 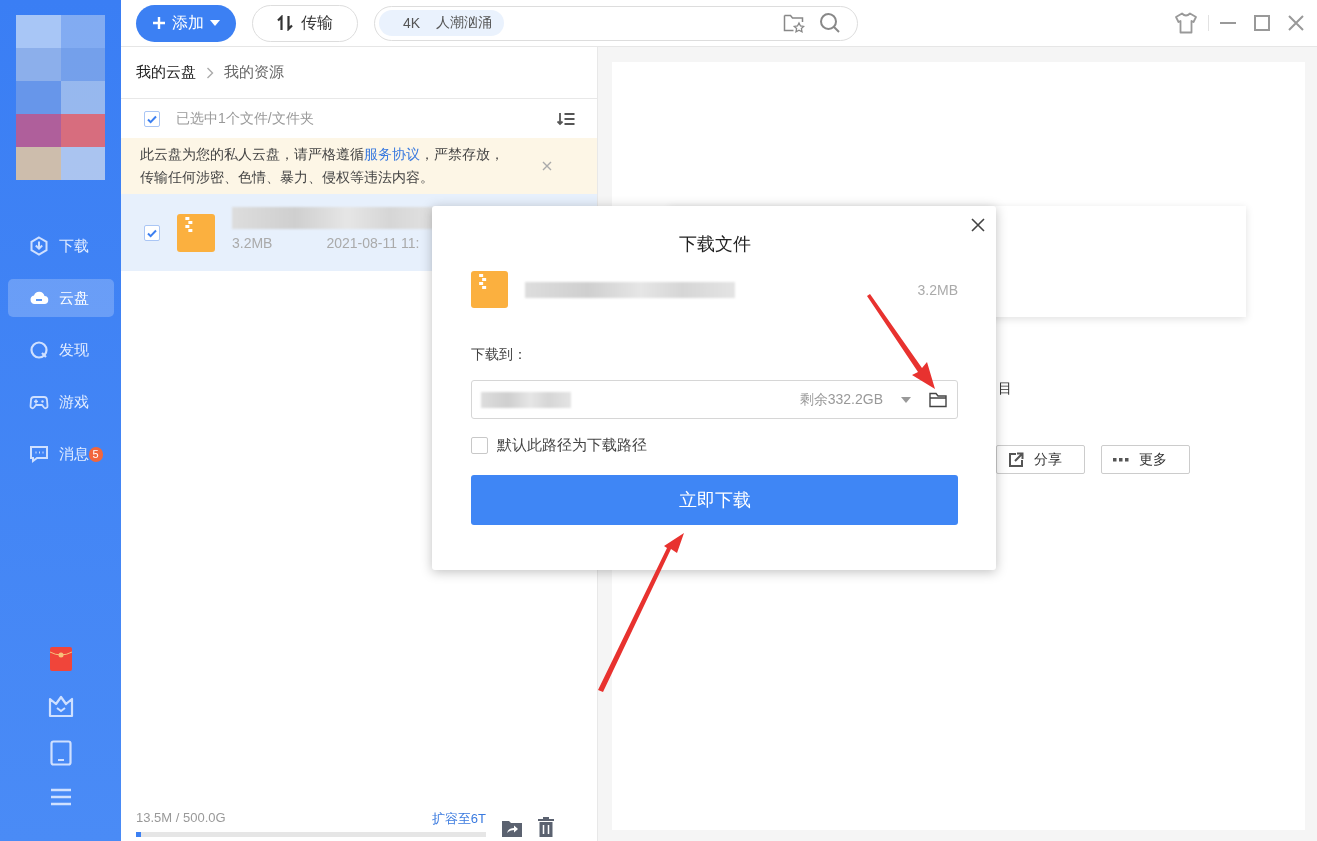 I want to click on move-to-folder-icon, so click(x=512, y=828).